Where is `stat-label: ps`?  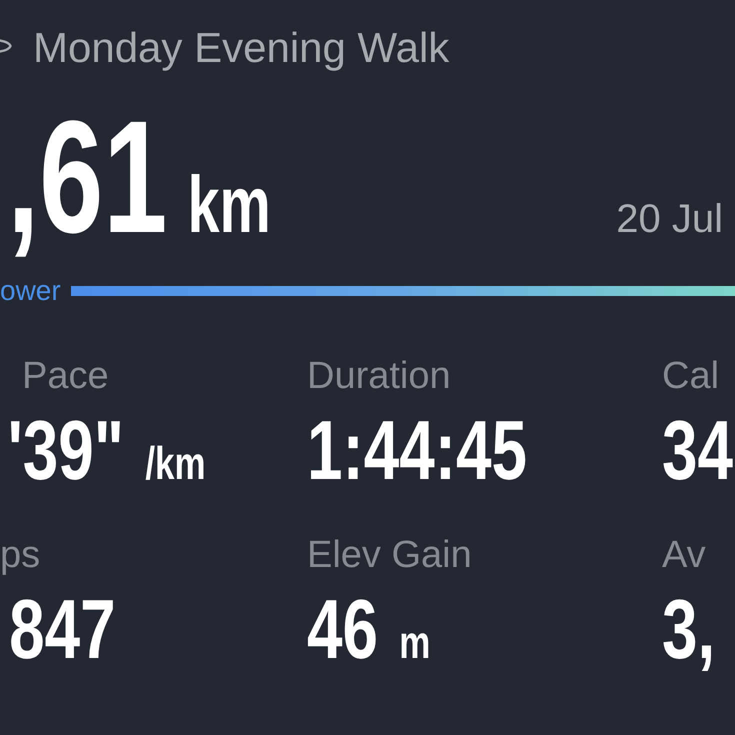
stat-label: ps is located at coordinates (20, 555).